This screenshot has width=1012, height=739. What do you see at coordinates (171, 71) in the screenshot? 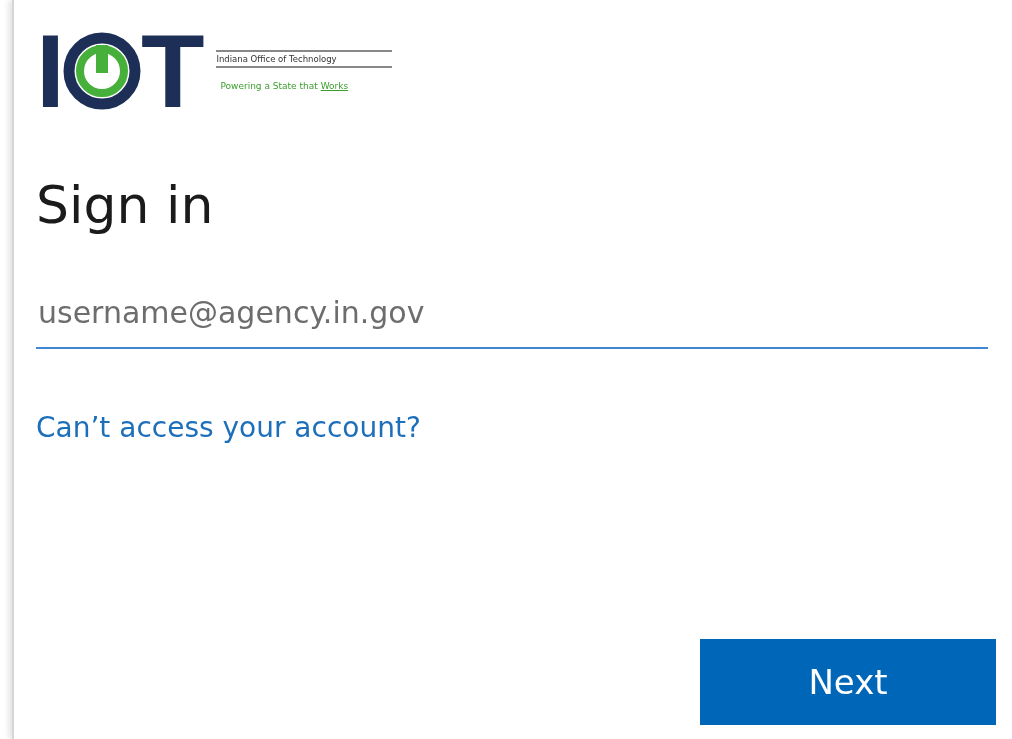
I see `logo-letter: T` at bounding box center [171, 71].